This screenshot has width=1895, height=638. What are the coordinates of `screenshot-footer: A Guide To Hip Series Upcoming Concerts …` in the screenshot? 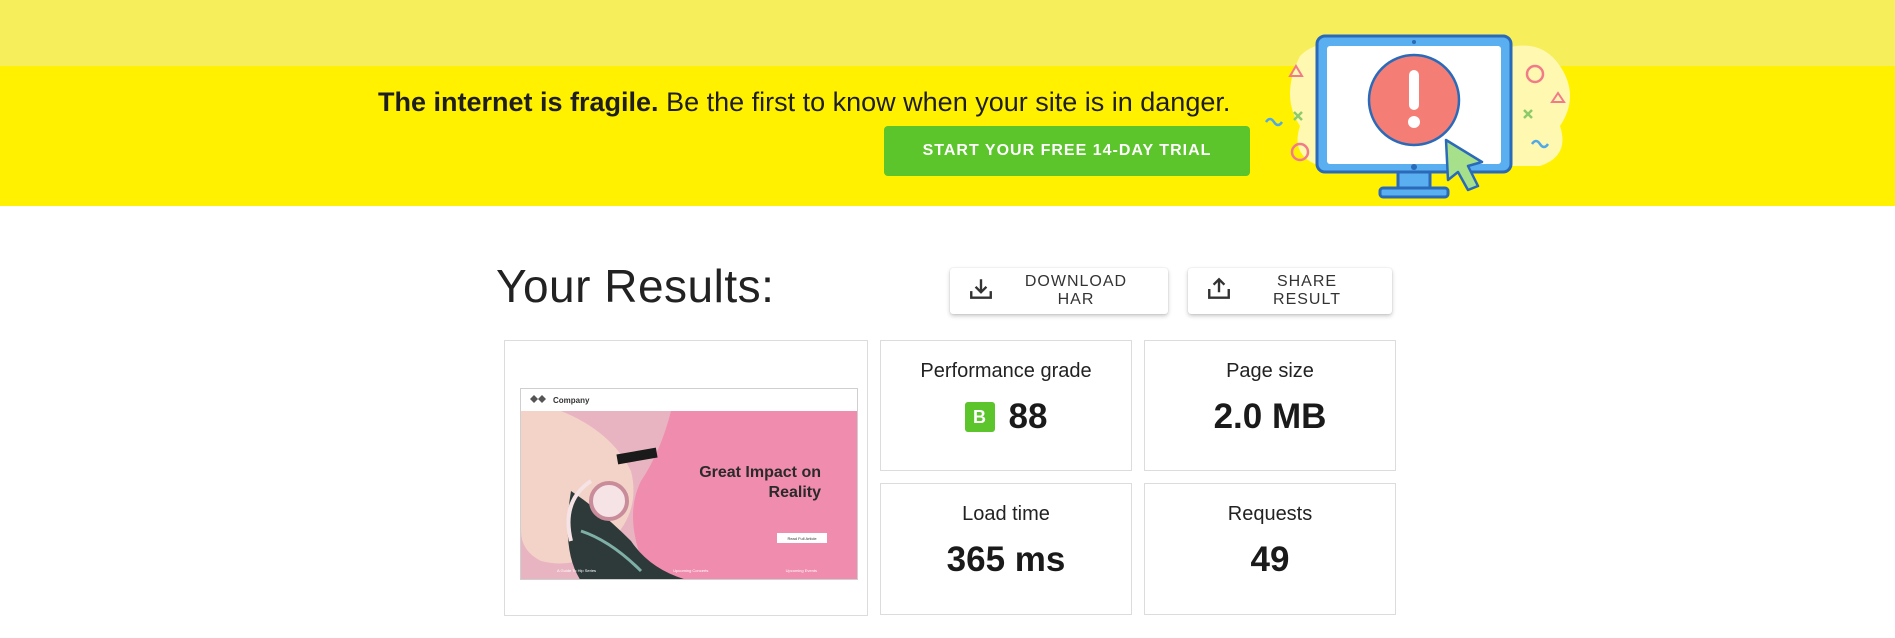 It's located at (687, 570).